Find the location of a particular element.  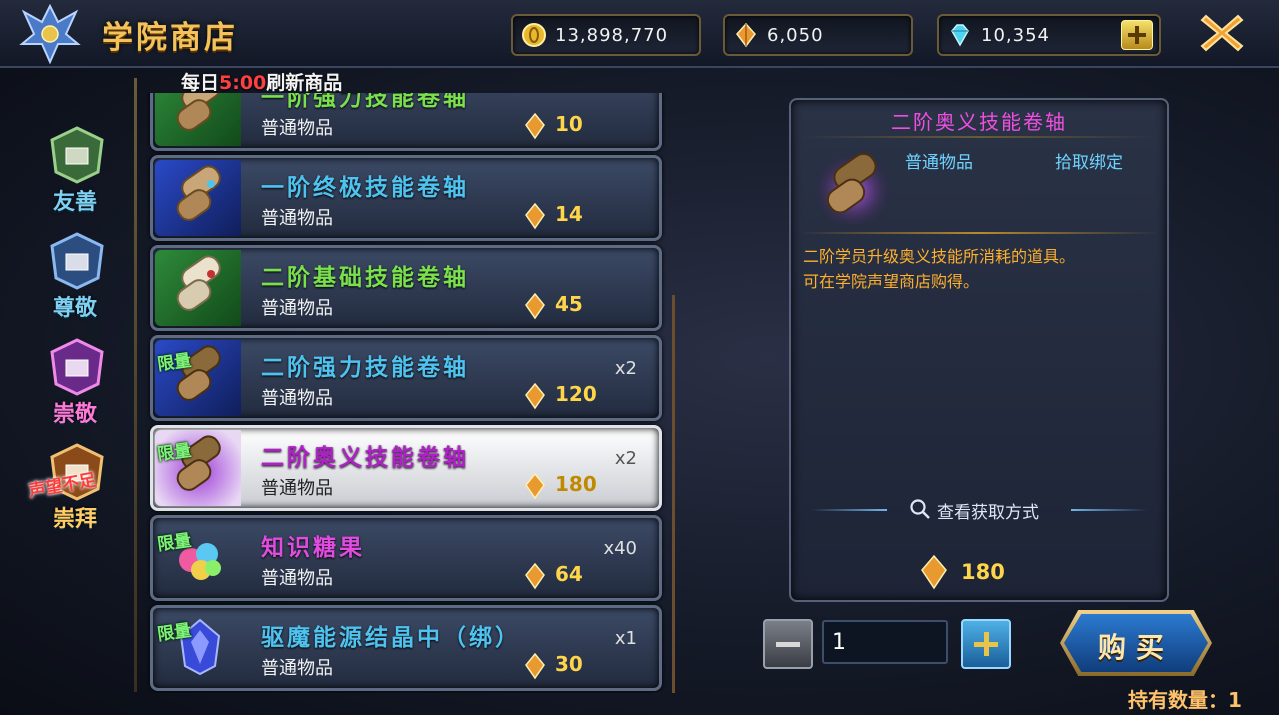

item-price: 180 is located at coordinates (576, 484).